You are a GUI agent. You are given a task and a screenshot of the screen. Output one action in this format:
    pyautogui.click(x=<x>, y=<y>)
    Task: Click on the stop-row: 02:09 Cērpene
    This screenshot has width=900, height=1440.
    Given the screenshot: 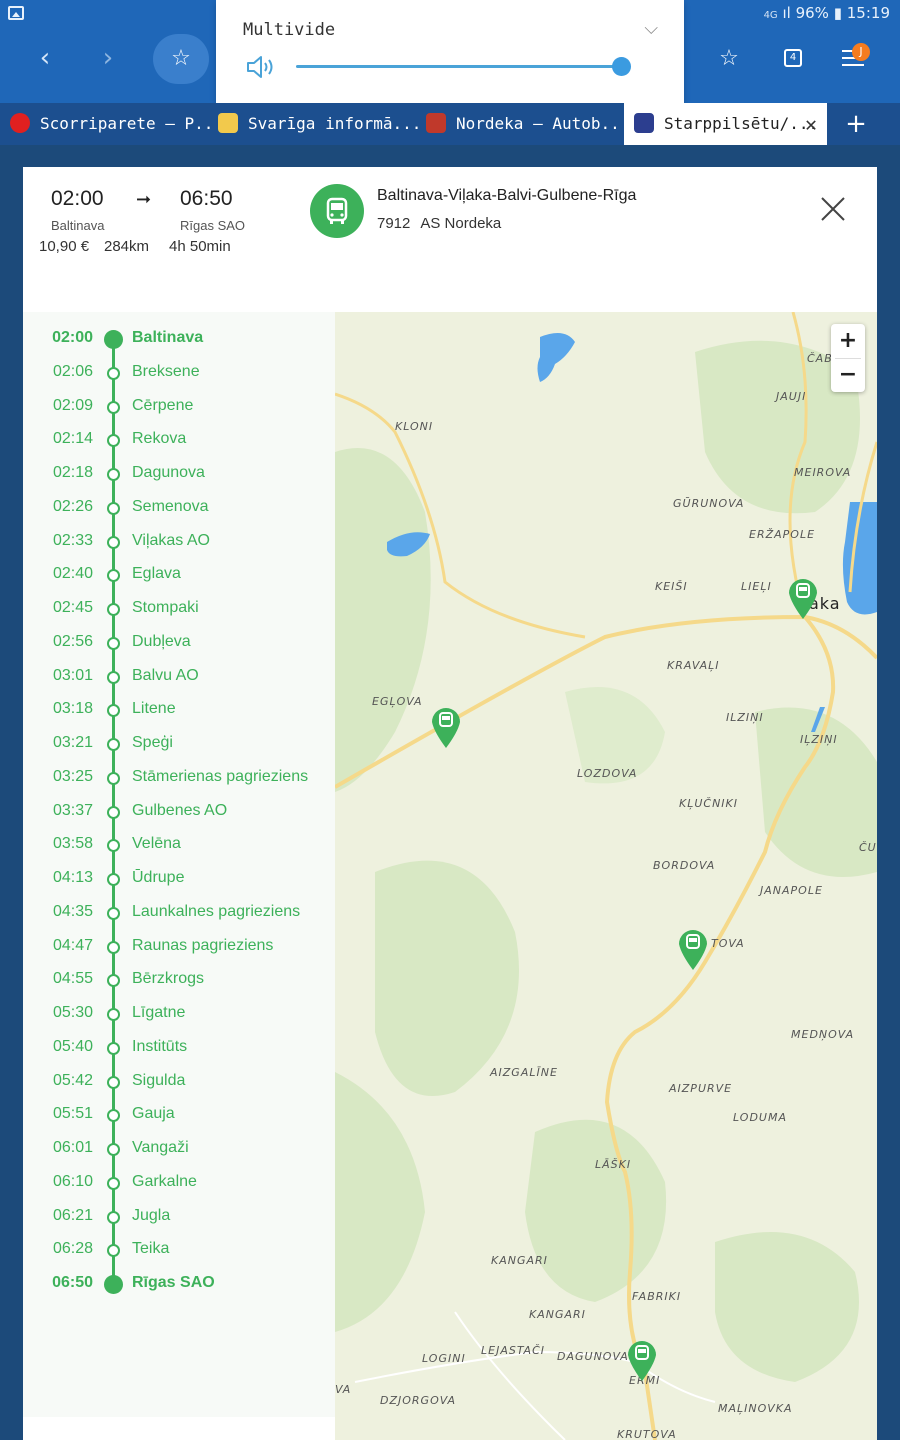 What is the action you would take?
    pyautogui.click(x=179, y=407)
    